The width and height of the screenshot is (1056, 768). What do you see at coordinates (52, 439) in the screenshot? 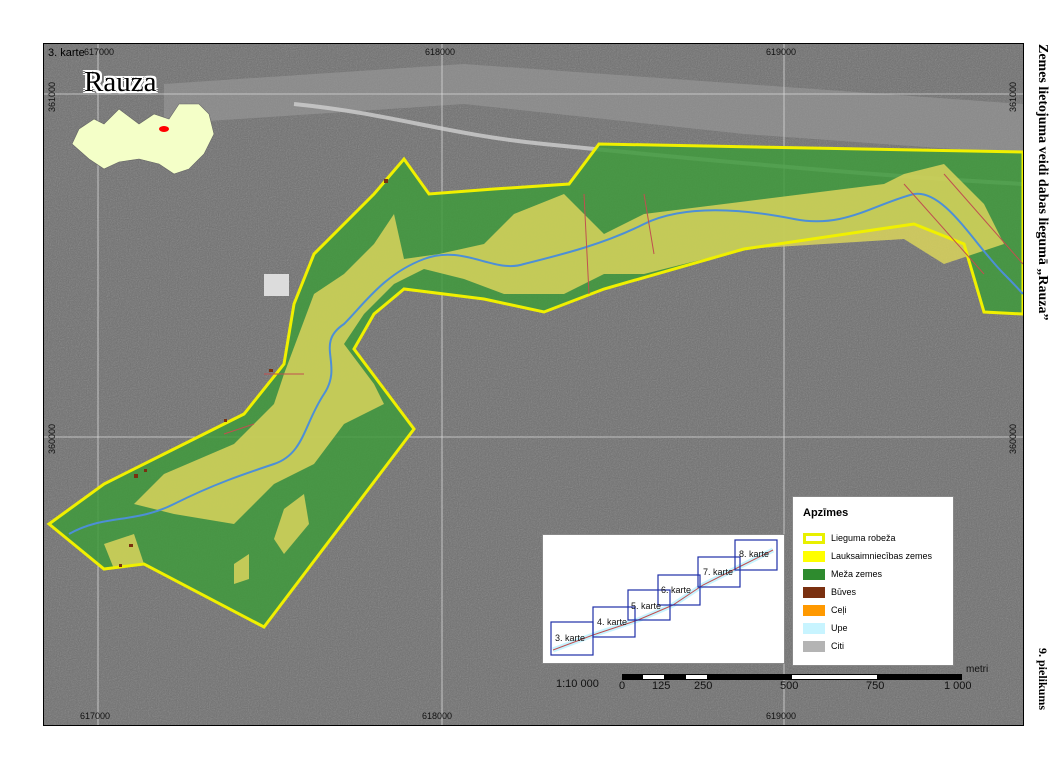
I see `coord-left-2: 360000` at bounding box center [52, 439].